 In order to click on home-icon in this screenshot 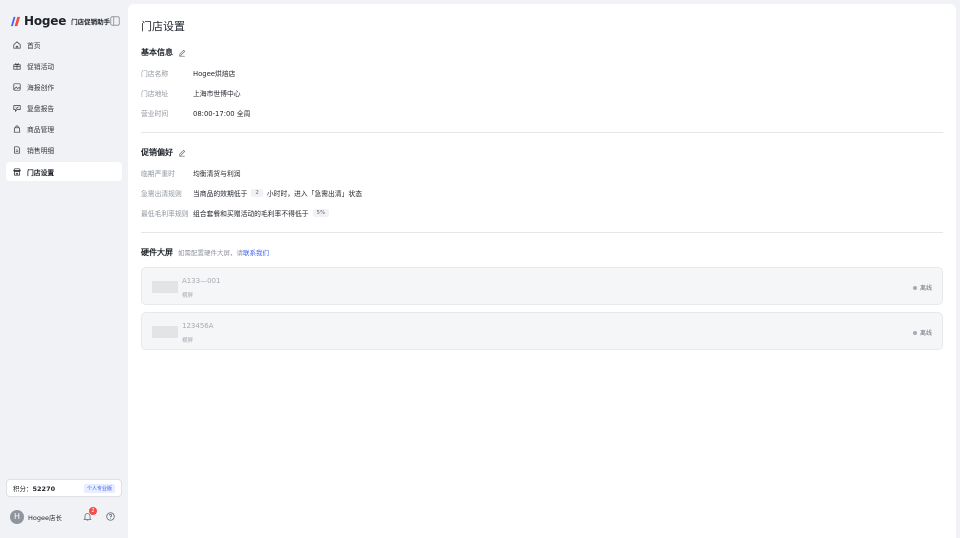, I will do `click(17, 44)`.